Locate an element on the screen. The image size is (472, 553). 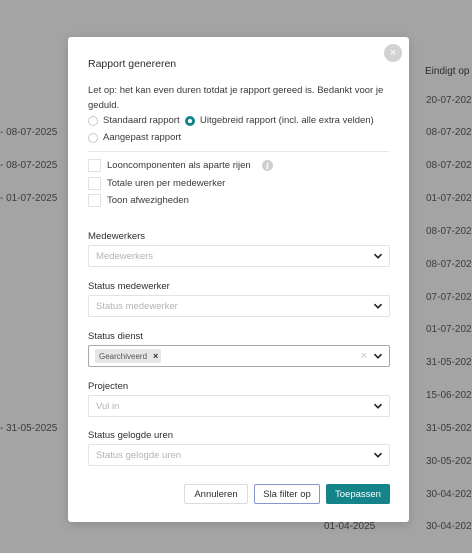
employee-status-placeholder: Status medewerker is located at coordinates (137, 306).